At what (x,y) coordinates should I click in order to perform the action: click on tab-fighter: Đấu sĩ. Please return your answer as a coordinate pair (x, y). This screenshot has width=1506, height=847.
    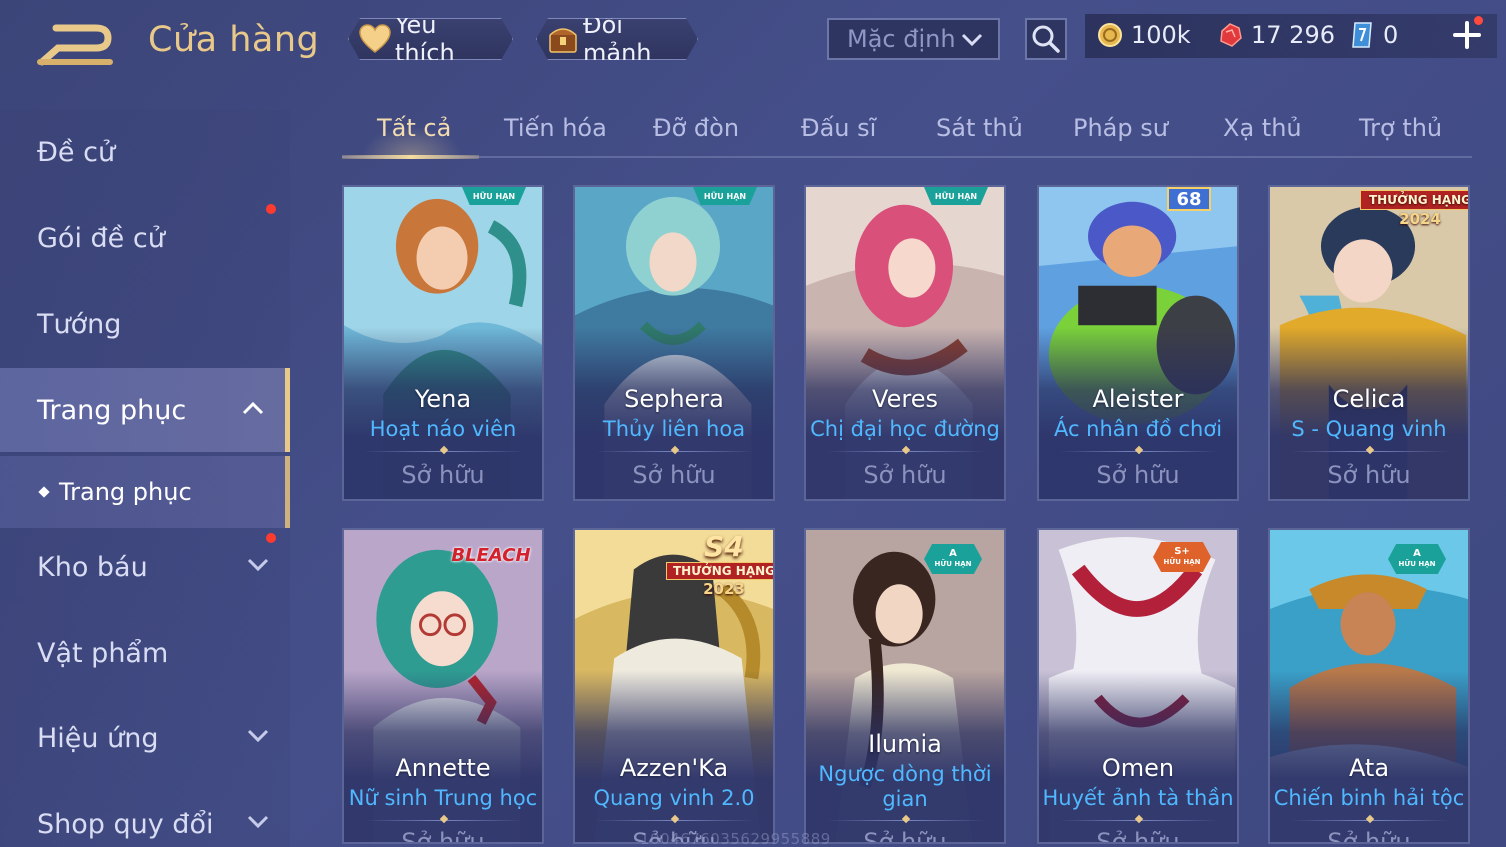
    Looking at the image, I should click on (838, 128).